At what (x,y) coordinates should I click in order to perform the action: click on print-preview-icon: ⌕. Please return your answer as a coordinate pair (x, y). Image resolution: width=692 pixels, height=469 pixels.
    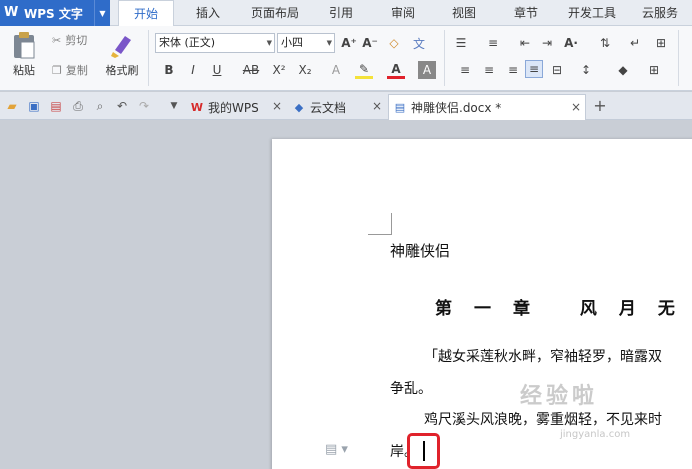
    Looking at the image, I should click on (100, 106).